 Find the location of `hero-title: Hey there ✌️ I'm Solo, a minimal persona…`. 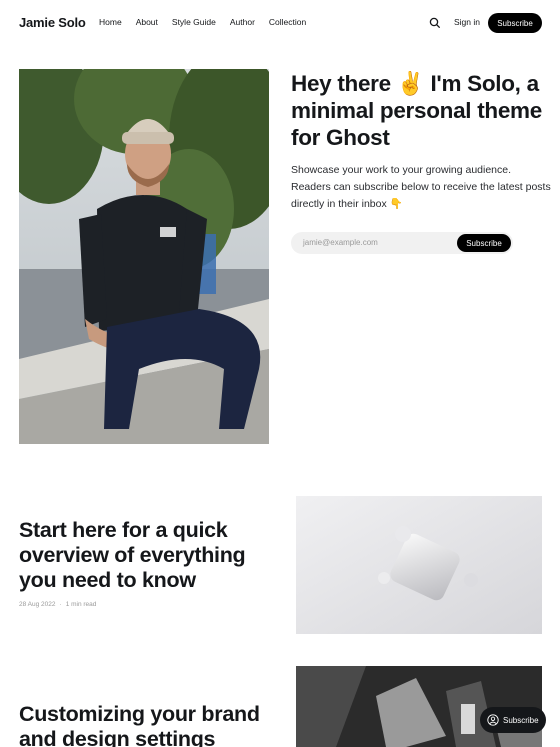

hero-title: Hey there ✌️ I'm Solo, a minimal persona… is located at coordinates (416, 110).